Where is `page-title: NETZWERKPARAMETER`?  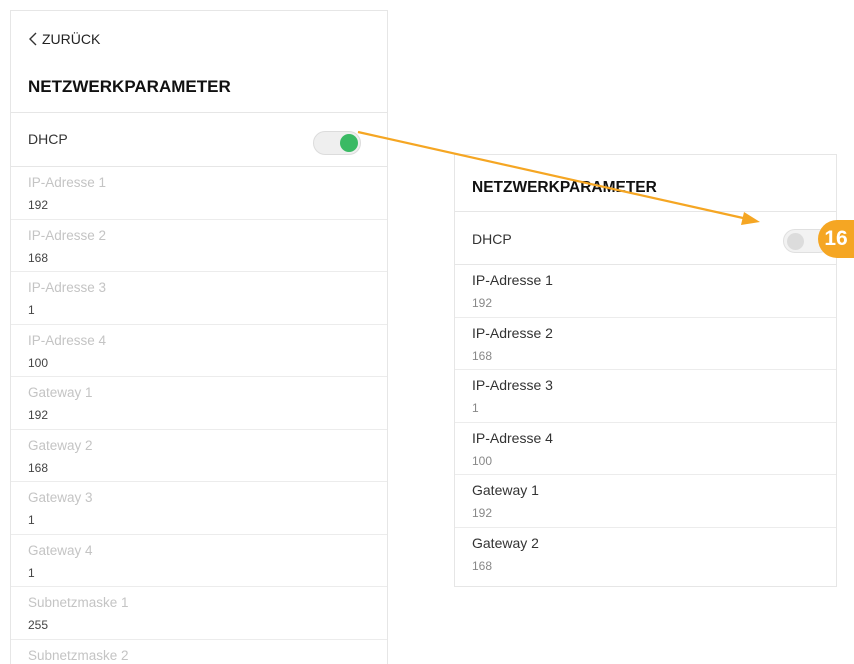 page-title: NETZWERKPARAMETER is located at coordinates (129, 86).